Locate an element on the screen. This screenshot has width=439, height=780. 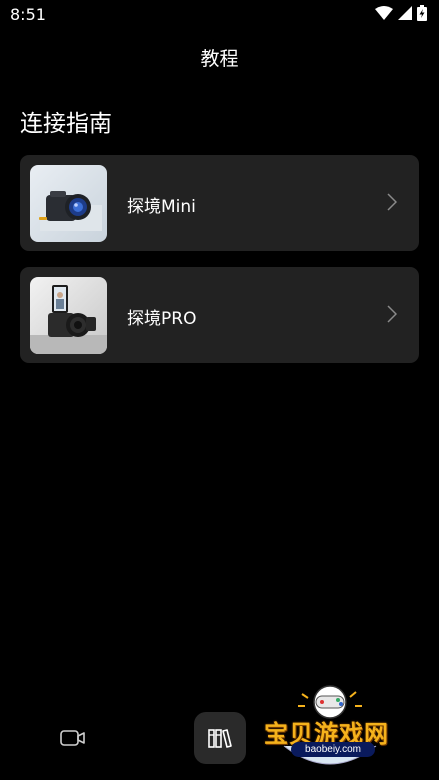
page-title: 教程 is located at coordinates (219, 59).